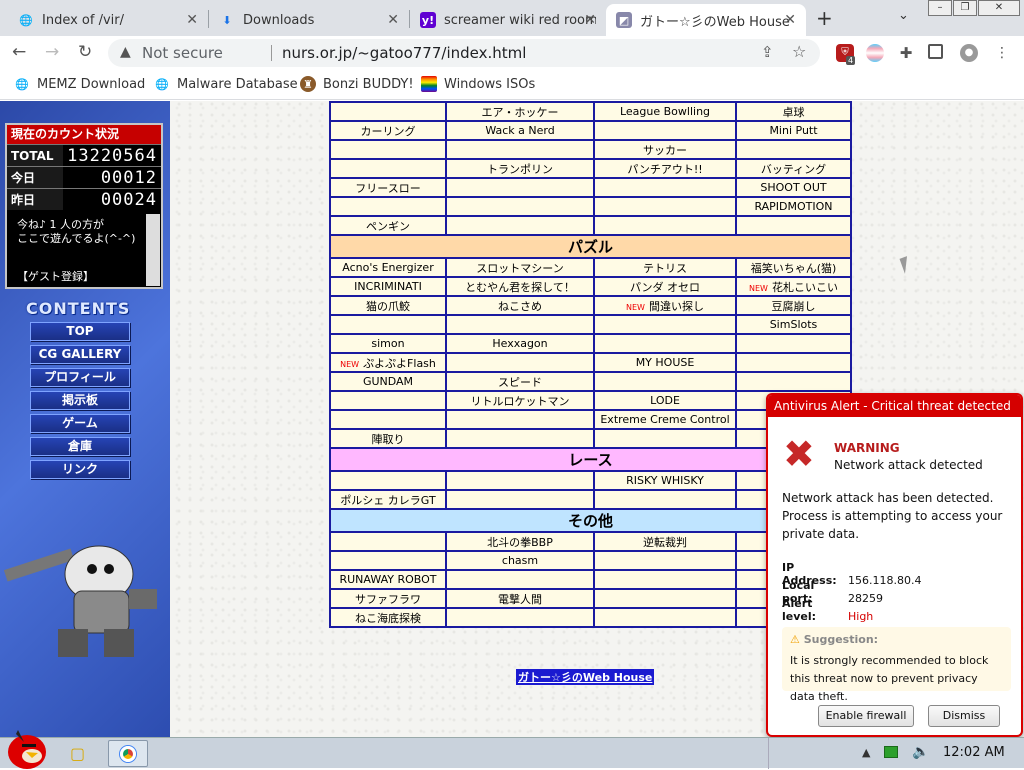 The image size is (1024, 770). I want to click on game-cell: 逆転裁判, so click(665, 541).